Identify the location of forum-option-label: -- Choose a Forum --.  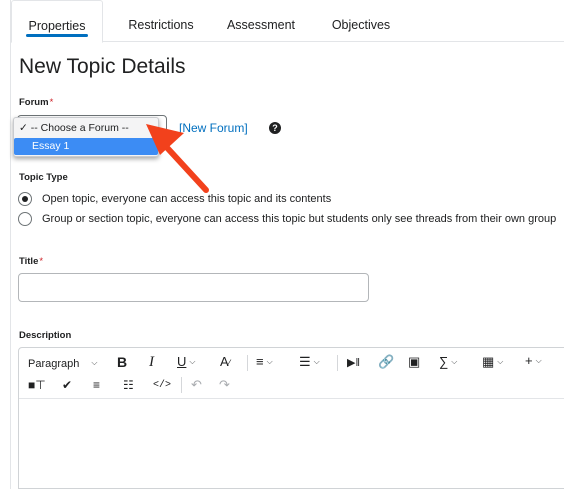
(79, 128).